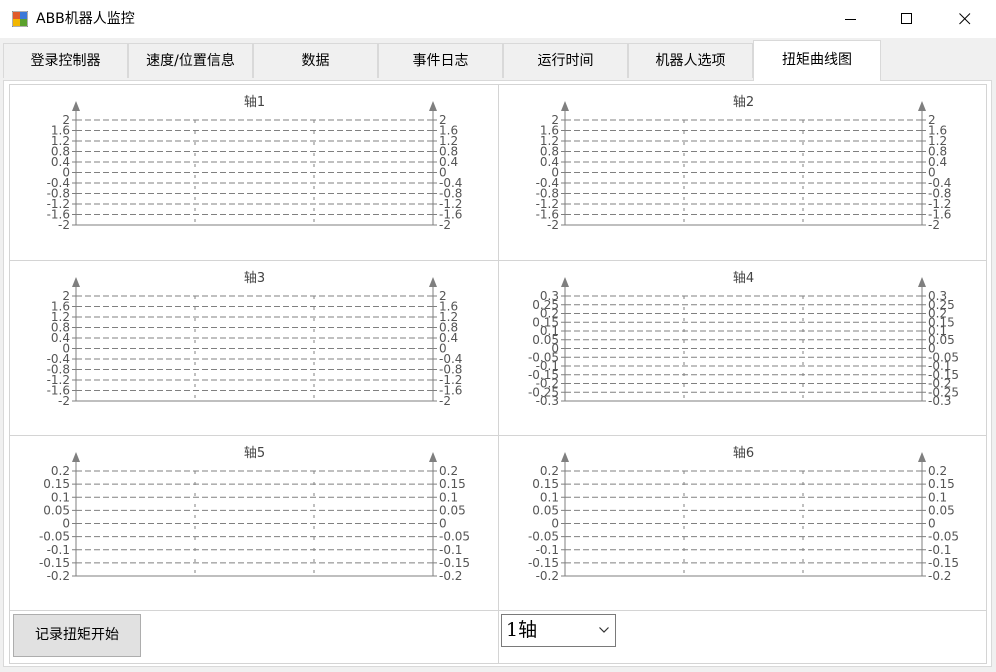 The height and width of the screenshot is (672, 996). I want to click on tab-event-log: 事件日志, so click(440, 60).